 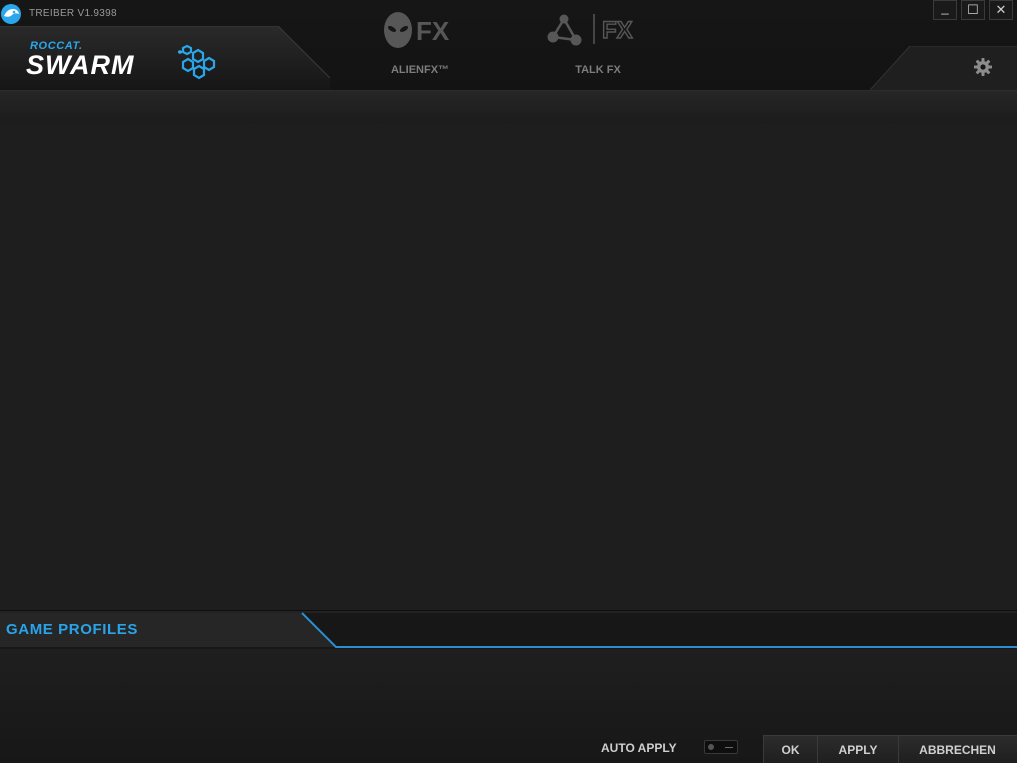 I want to click on minimize-button: _, so click(x=945, y=10).